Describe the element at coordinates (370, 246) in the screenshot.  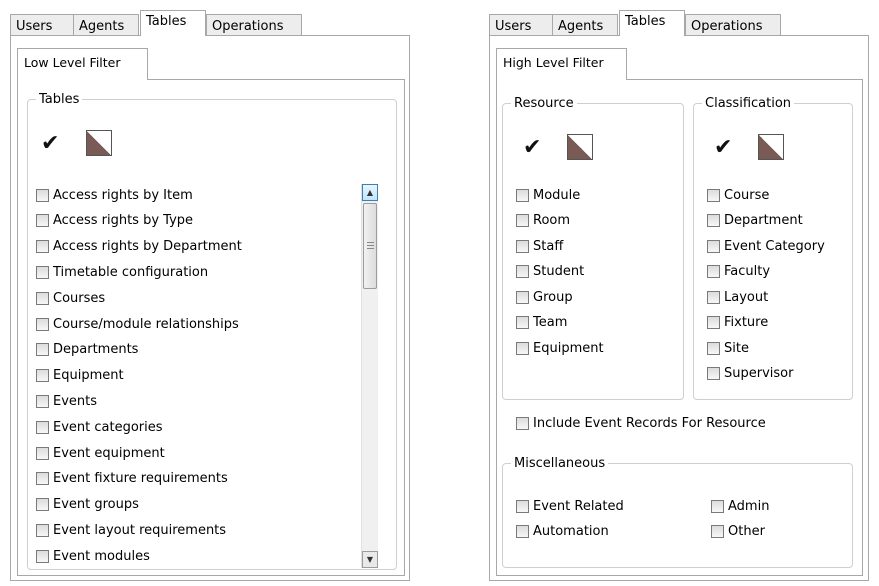
I see `scroll-thumb` at that location.